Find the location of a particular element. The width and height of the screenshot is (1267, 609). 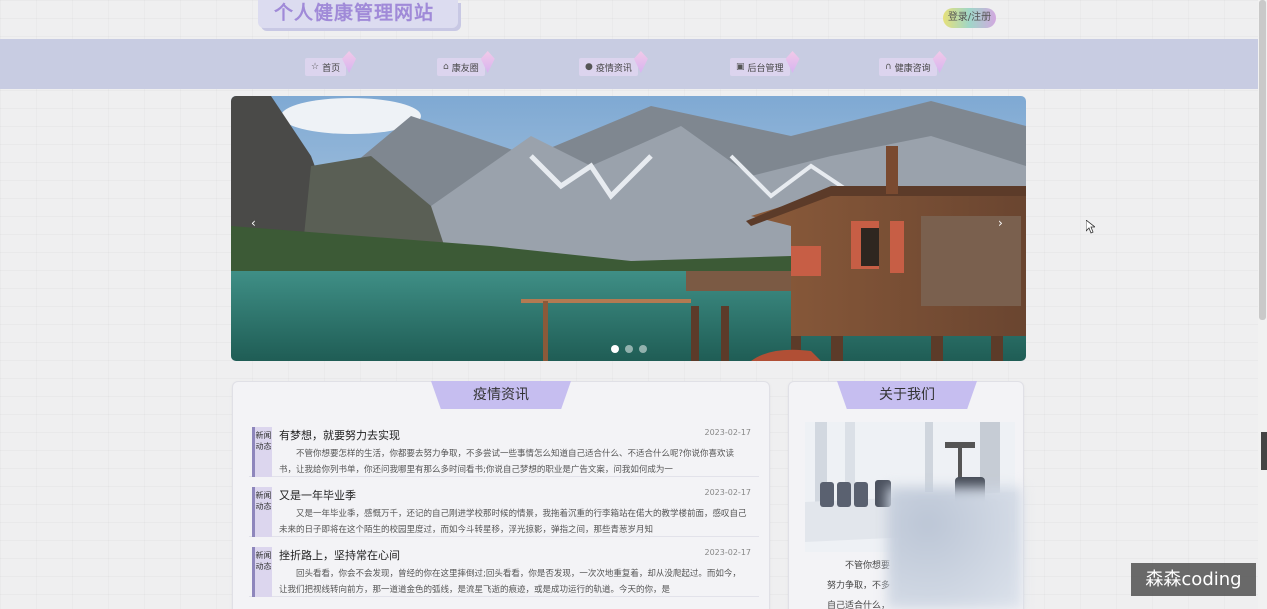

nav-item-health-consult: ∩ 健康咨询 is located at coordinates (913, 63).